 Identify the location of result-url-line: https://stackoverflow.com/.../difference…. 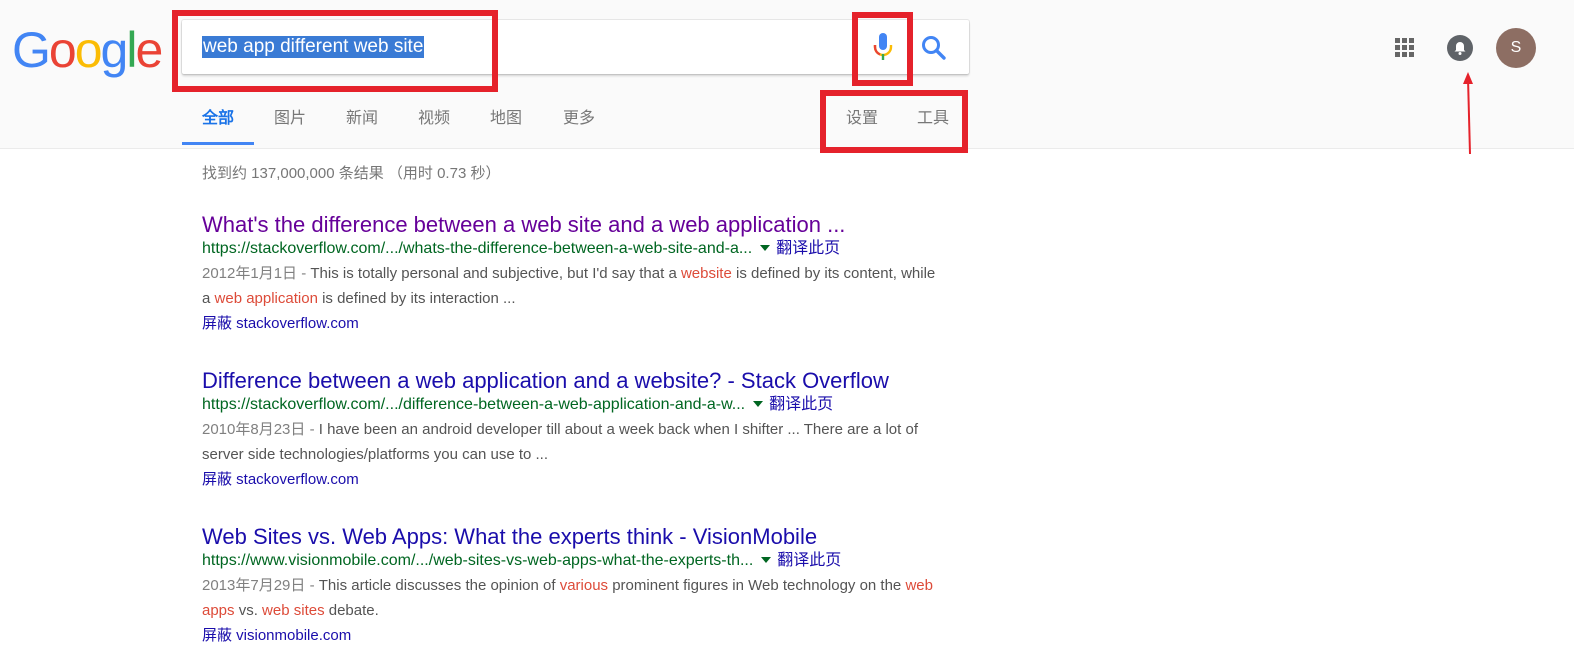
(572, 405).